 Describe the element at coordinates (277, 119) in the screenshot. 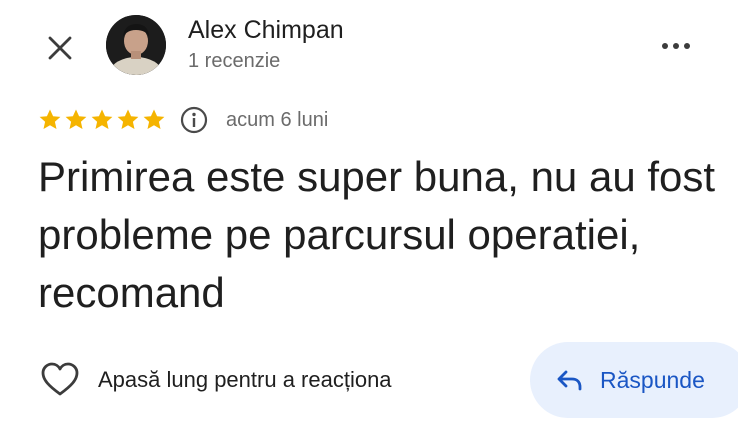

I see `review-date: acum 6 luni` at that location.